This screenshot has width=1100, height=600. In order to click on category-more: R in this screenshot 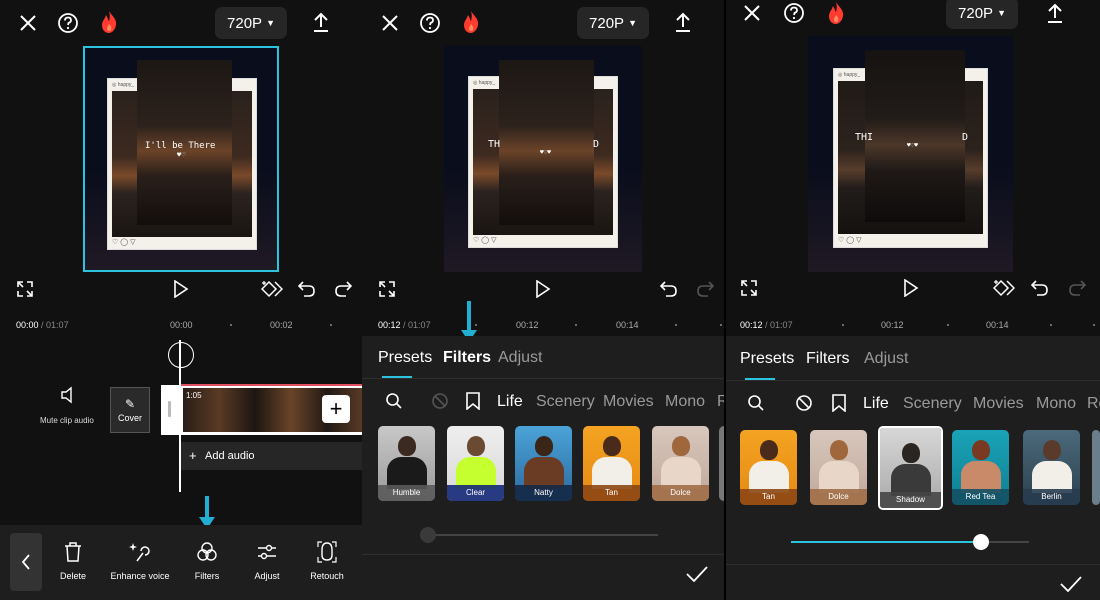, I will do `click(720, 402)`.